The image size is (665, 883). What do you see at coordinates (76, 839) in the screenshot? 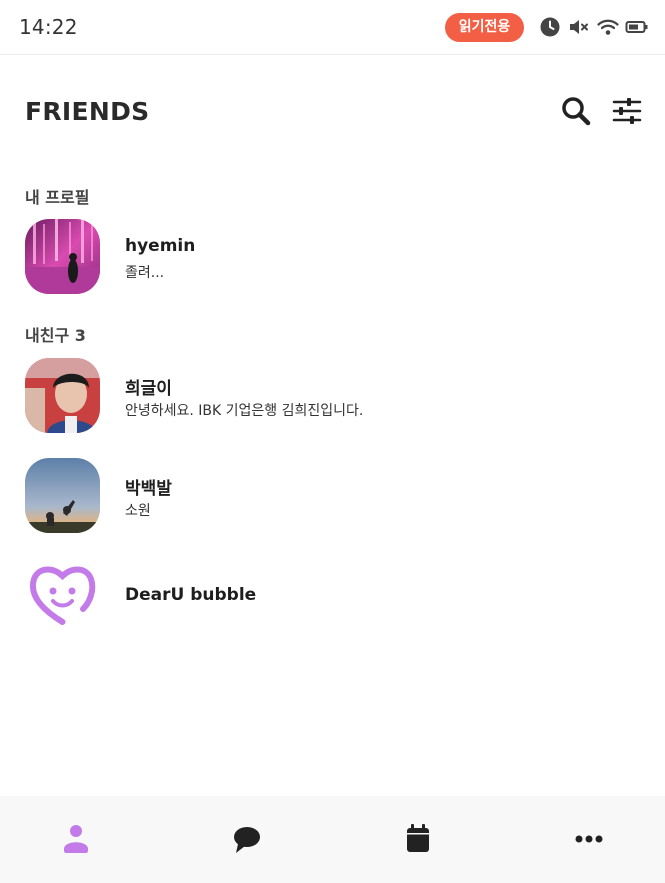
I see `friends-icon` at bounding box center [76, 839].